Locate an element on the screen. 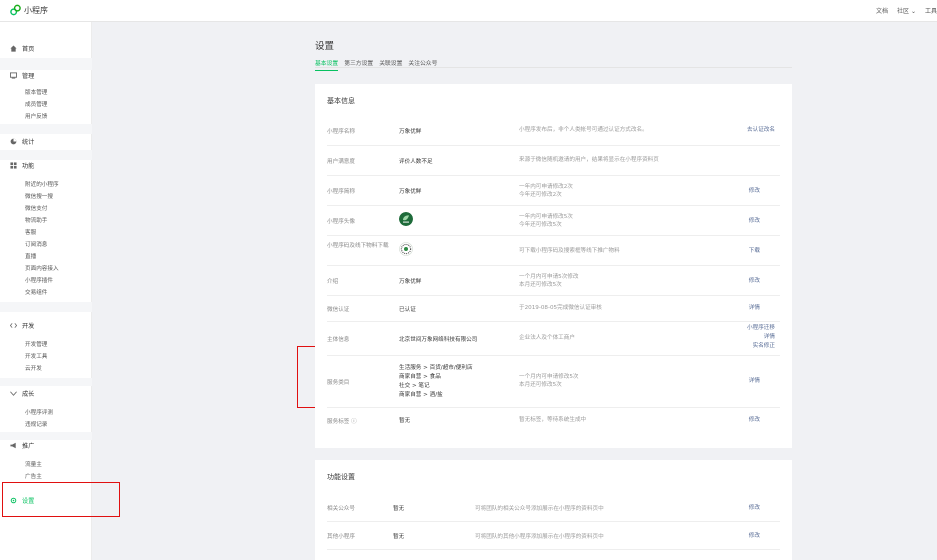 This screenshot has width=937, height=560. feature-row-official-accounts: 相关公众号 暂无 可将团队的相关公众号添加展示在小程序的资料页中 修改 is located at coordinates (553, 508).